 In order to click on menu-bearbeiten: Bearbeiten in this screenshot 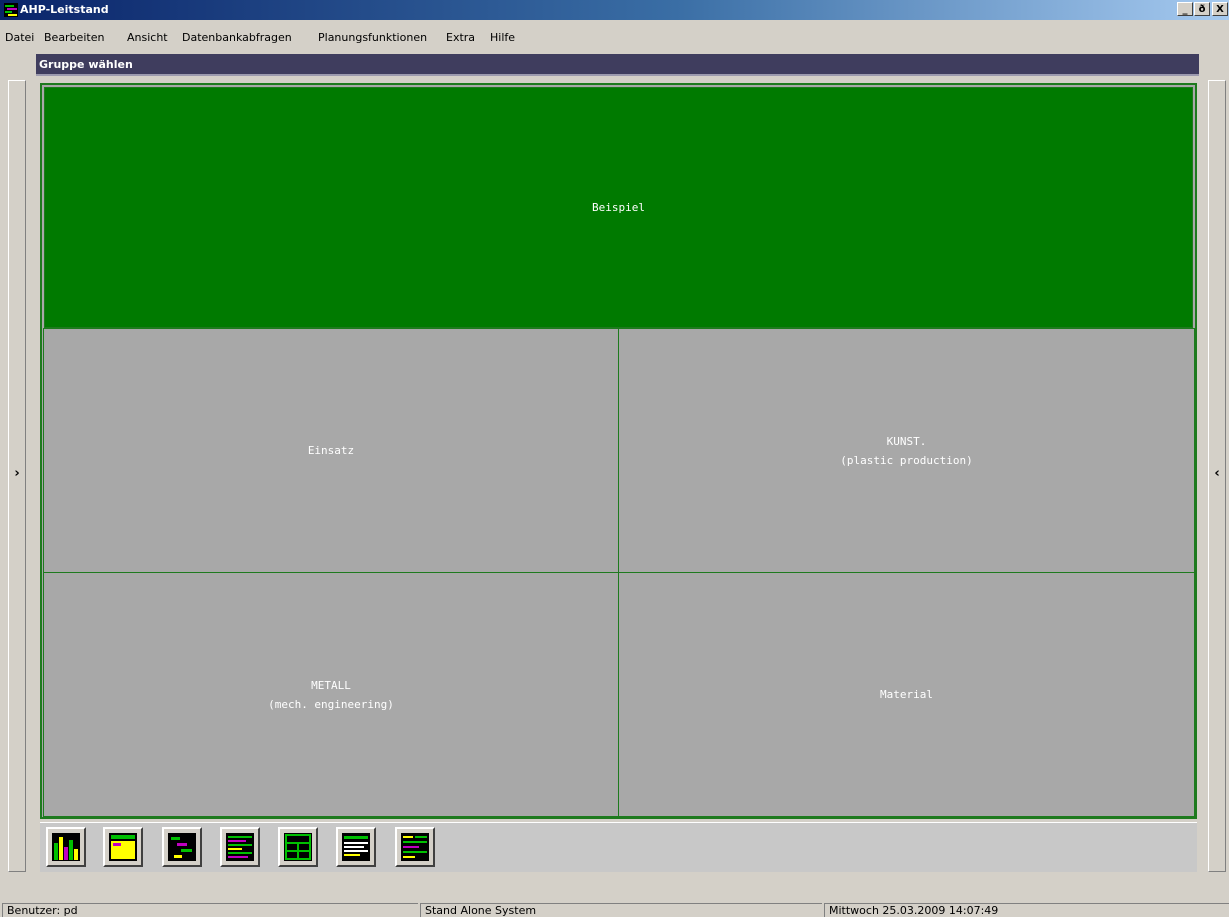, I will do `click(74, 37)`.